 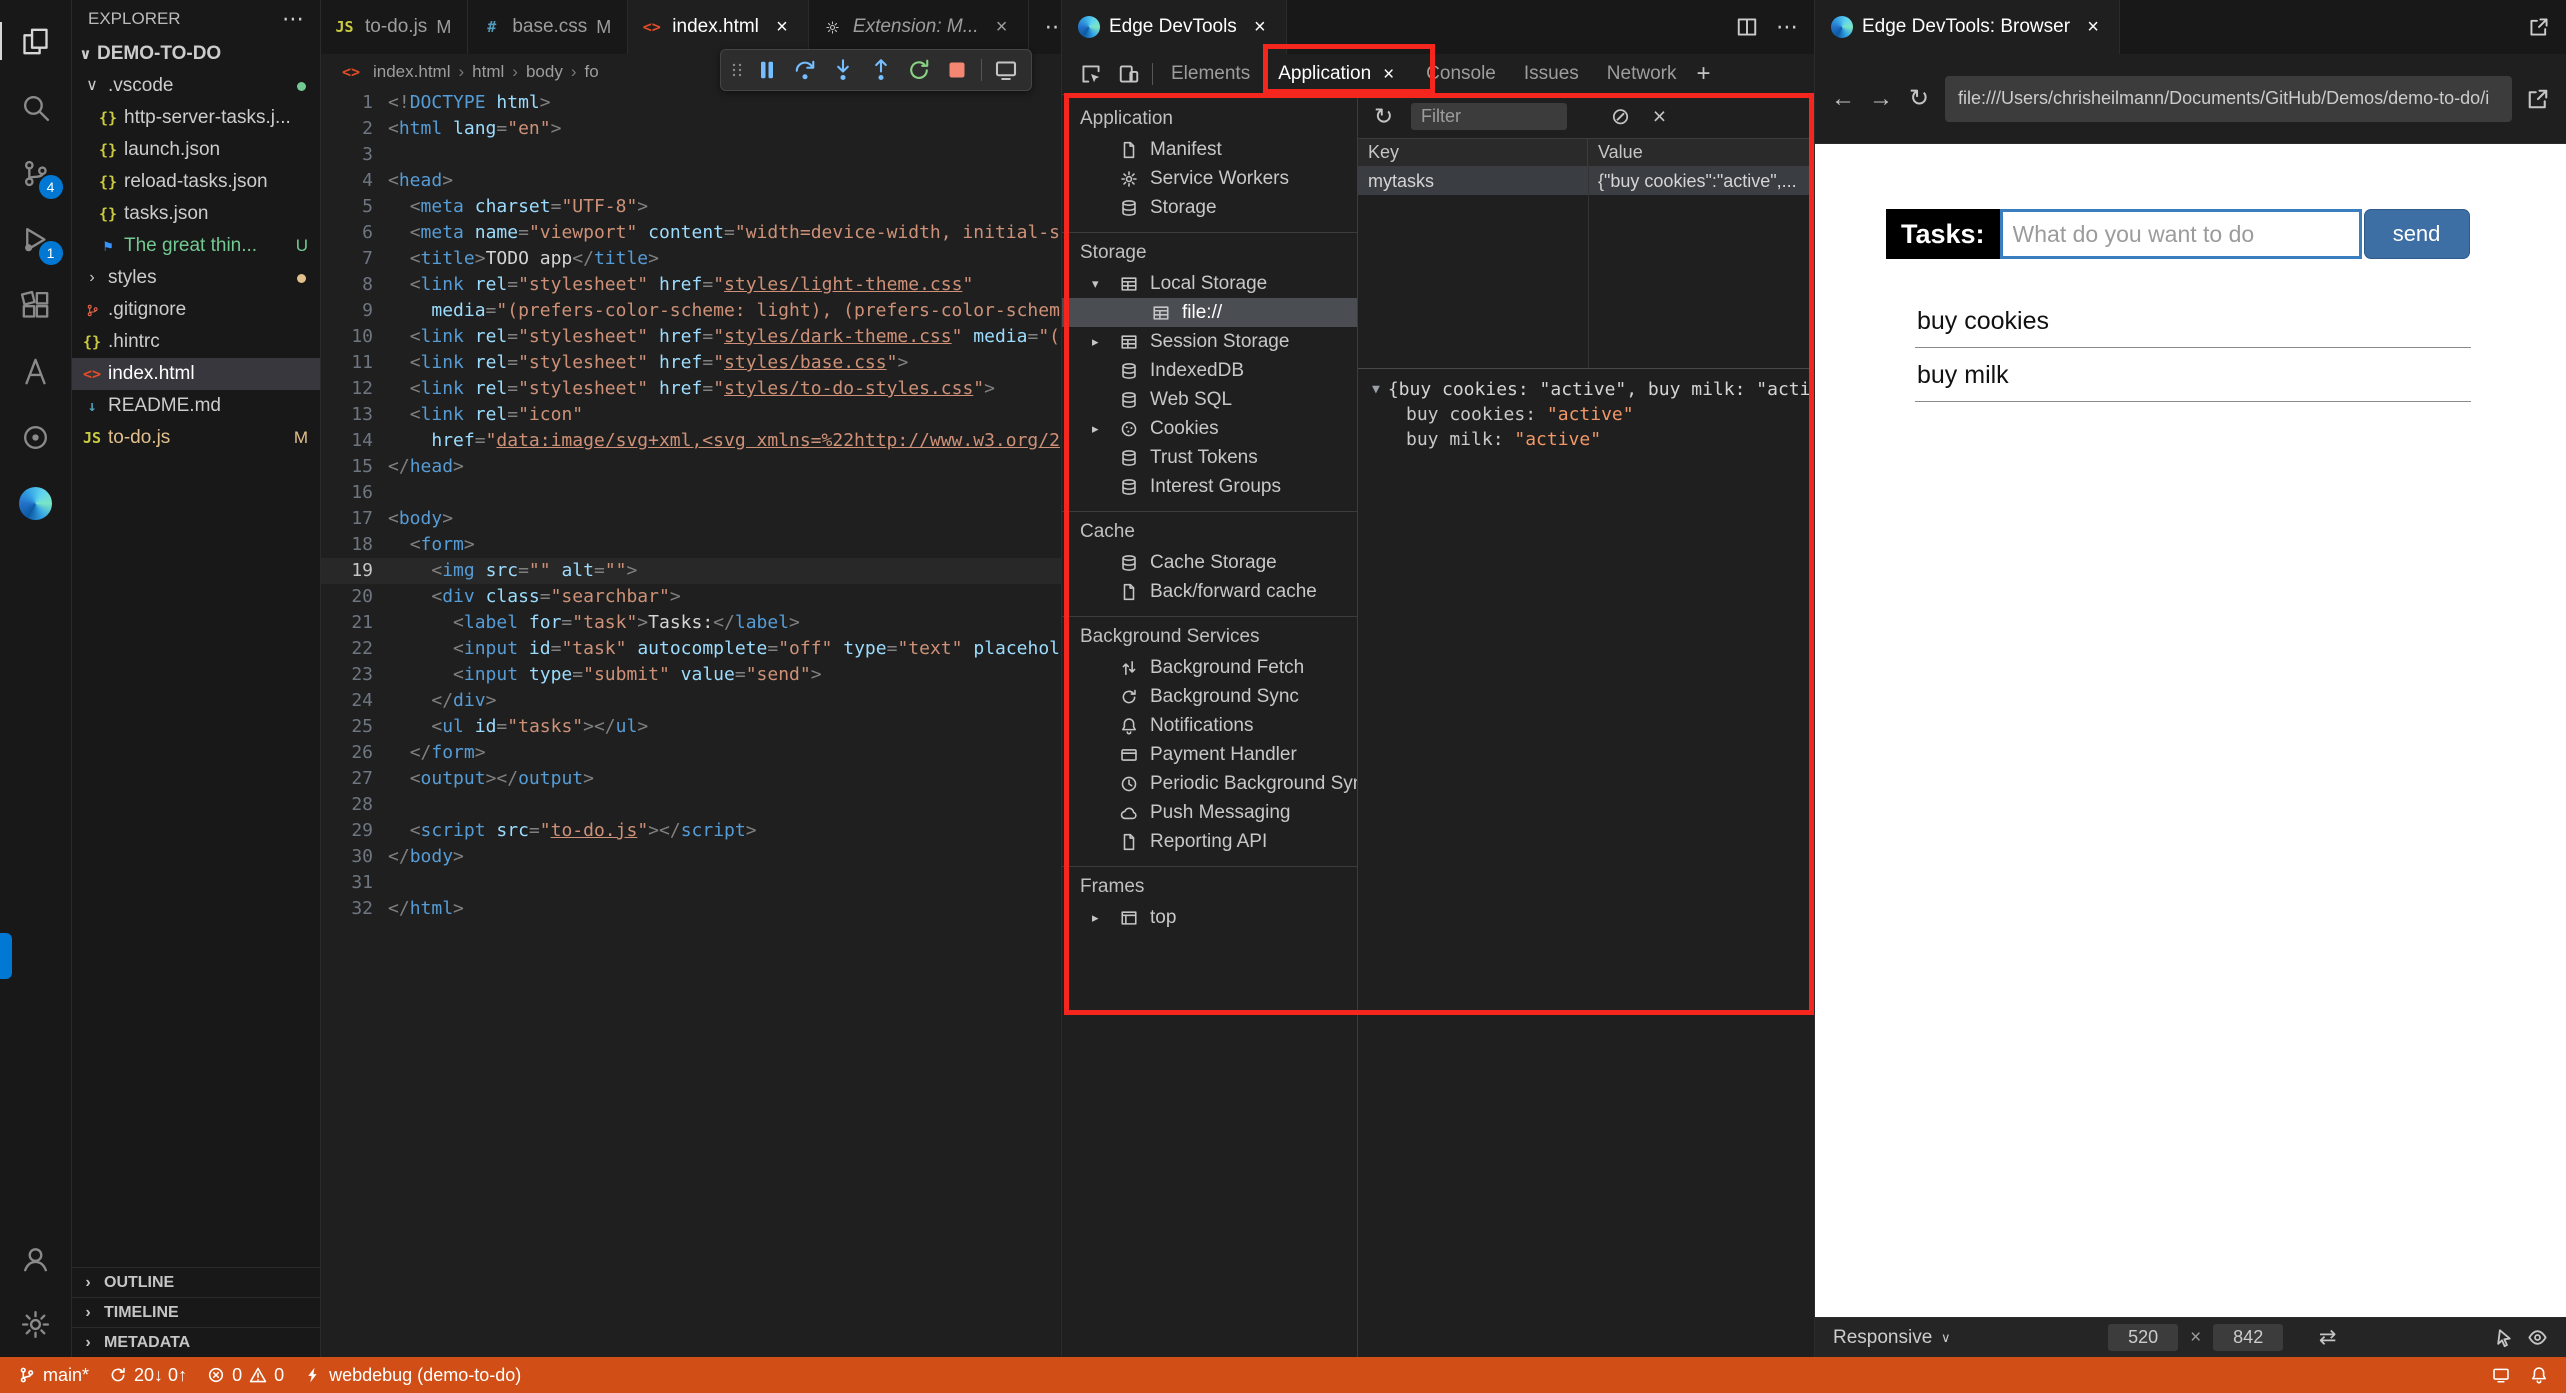 I want to click on code-line: 18 <form>, so click(x=691, y=545).